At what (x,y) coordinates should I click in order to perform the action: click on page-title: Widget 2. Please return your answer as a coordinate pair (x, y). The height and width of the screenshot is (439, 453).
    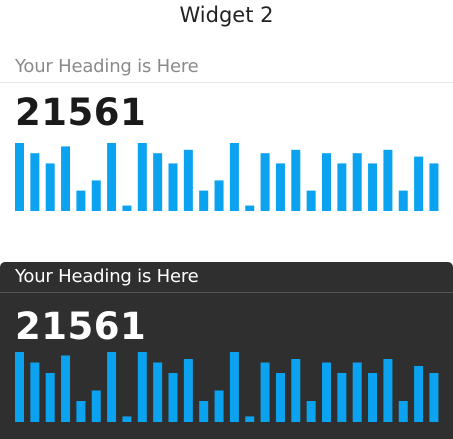
    Looking at the image, I should click on (226, 15).